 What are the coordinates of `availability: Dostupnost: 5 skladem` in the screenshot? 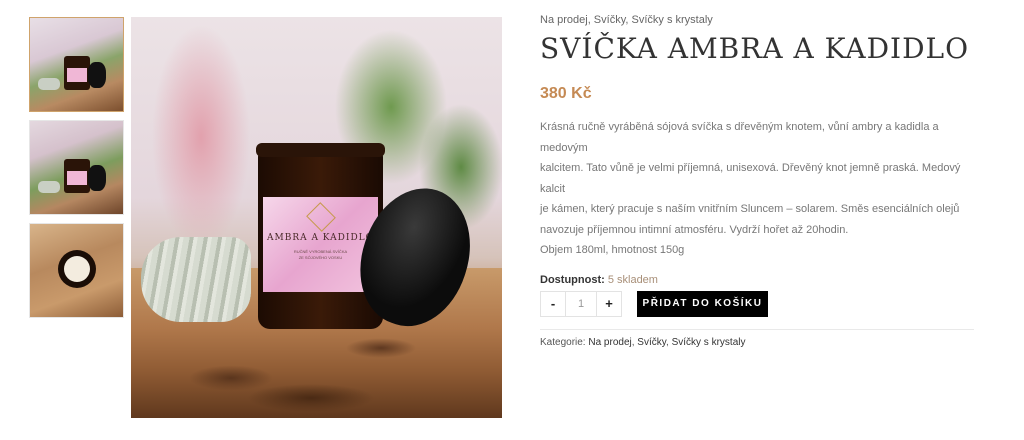 It's located at (758, 280).